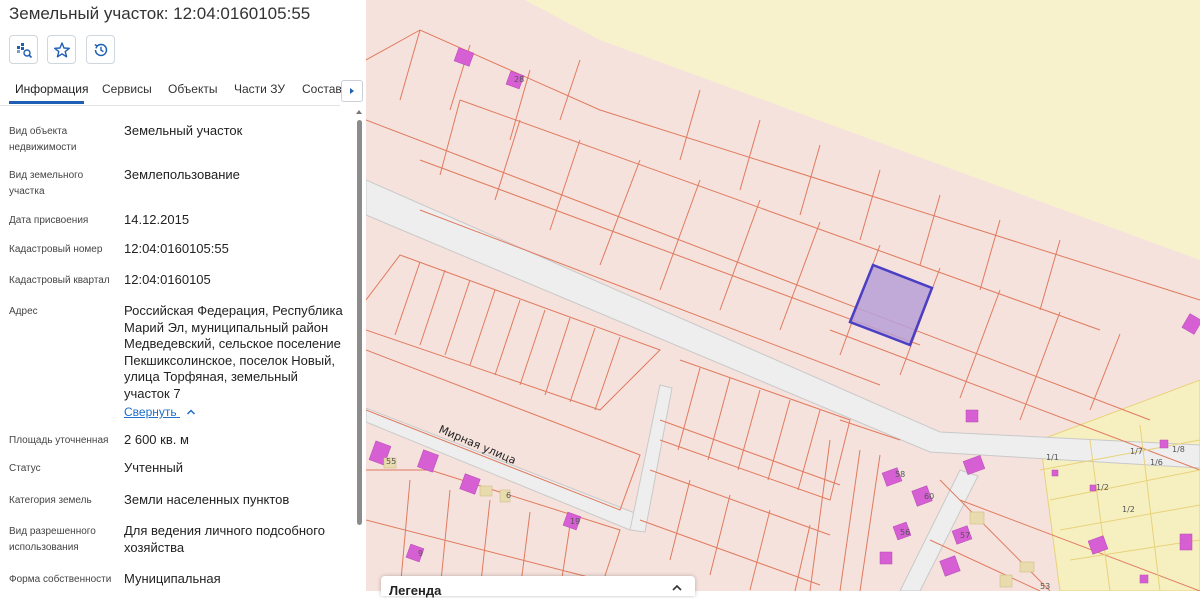  I want to click on value-object-type: Земельный участок, so click(183, 130).